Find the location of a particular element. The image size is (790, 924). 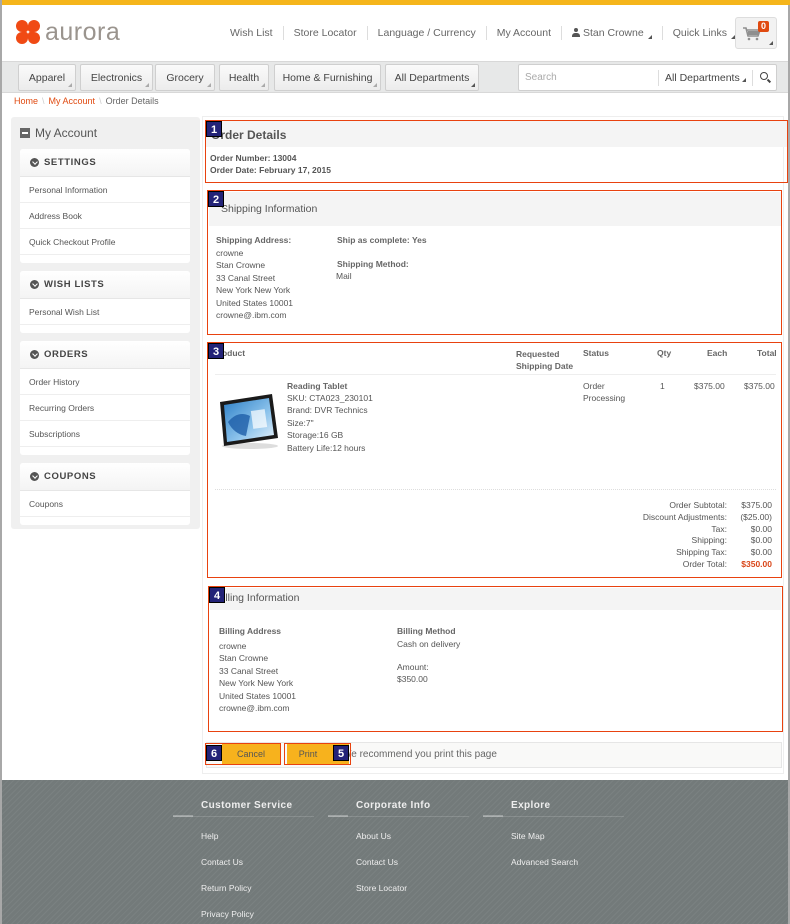

footer-link-store-locator: Store Locator is located at coordinates (381, 888).